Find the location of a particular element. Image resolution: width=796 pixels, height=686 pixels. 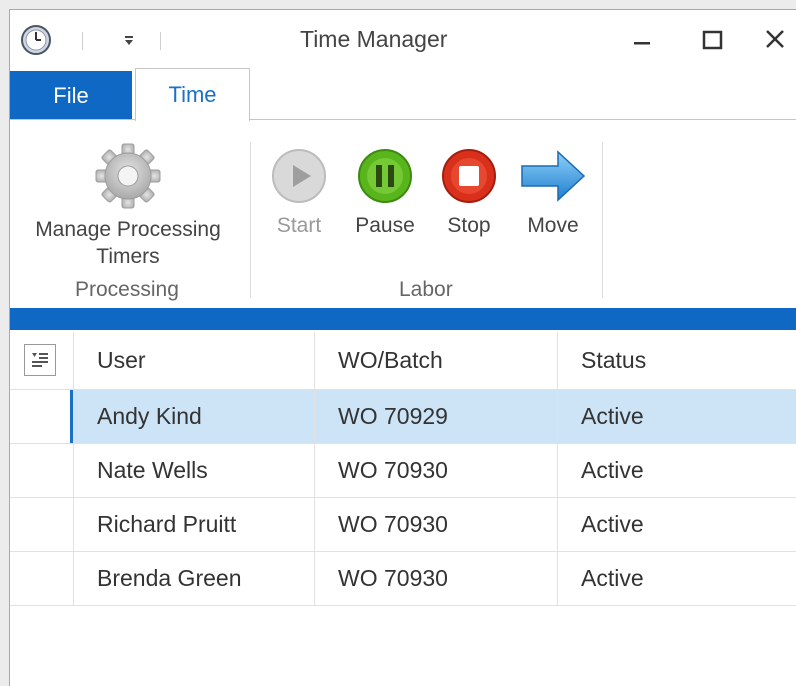

quick-access-dropdown-icon is located at coordinates (129, 40).